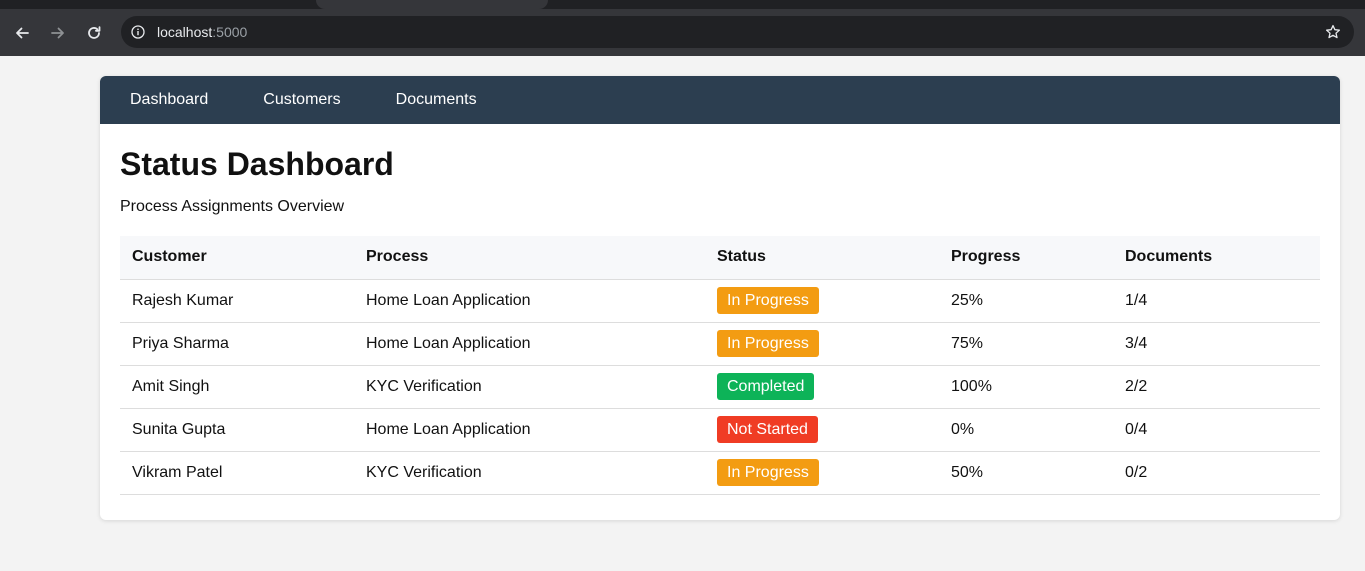  I want to click on status-badge: Not Started, so click(767, 429).